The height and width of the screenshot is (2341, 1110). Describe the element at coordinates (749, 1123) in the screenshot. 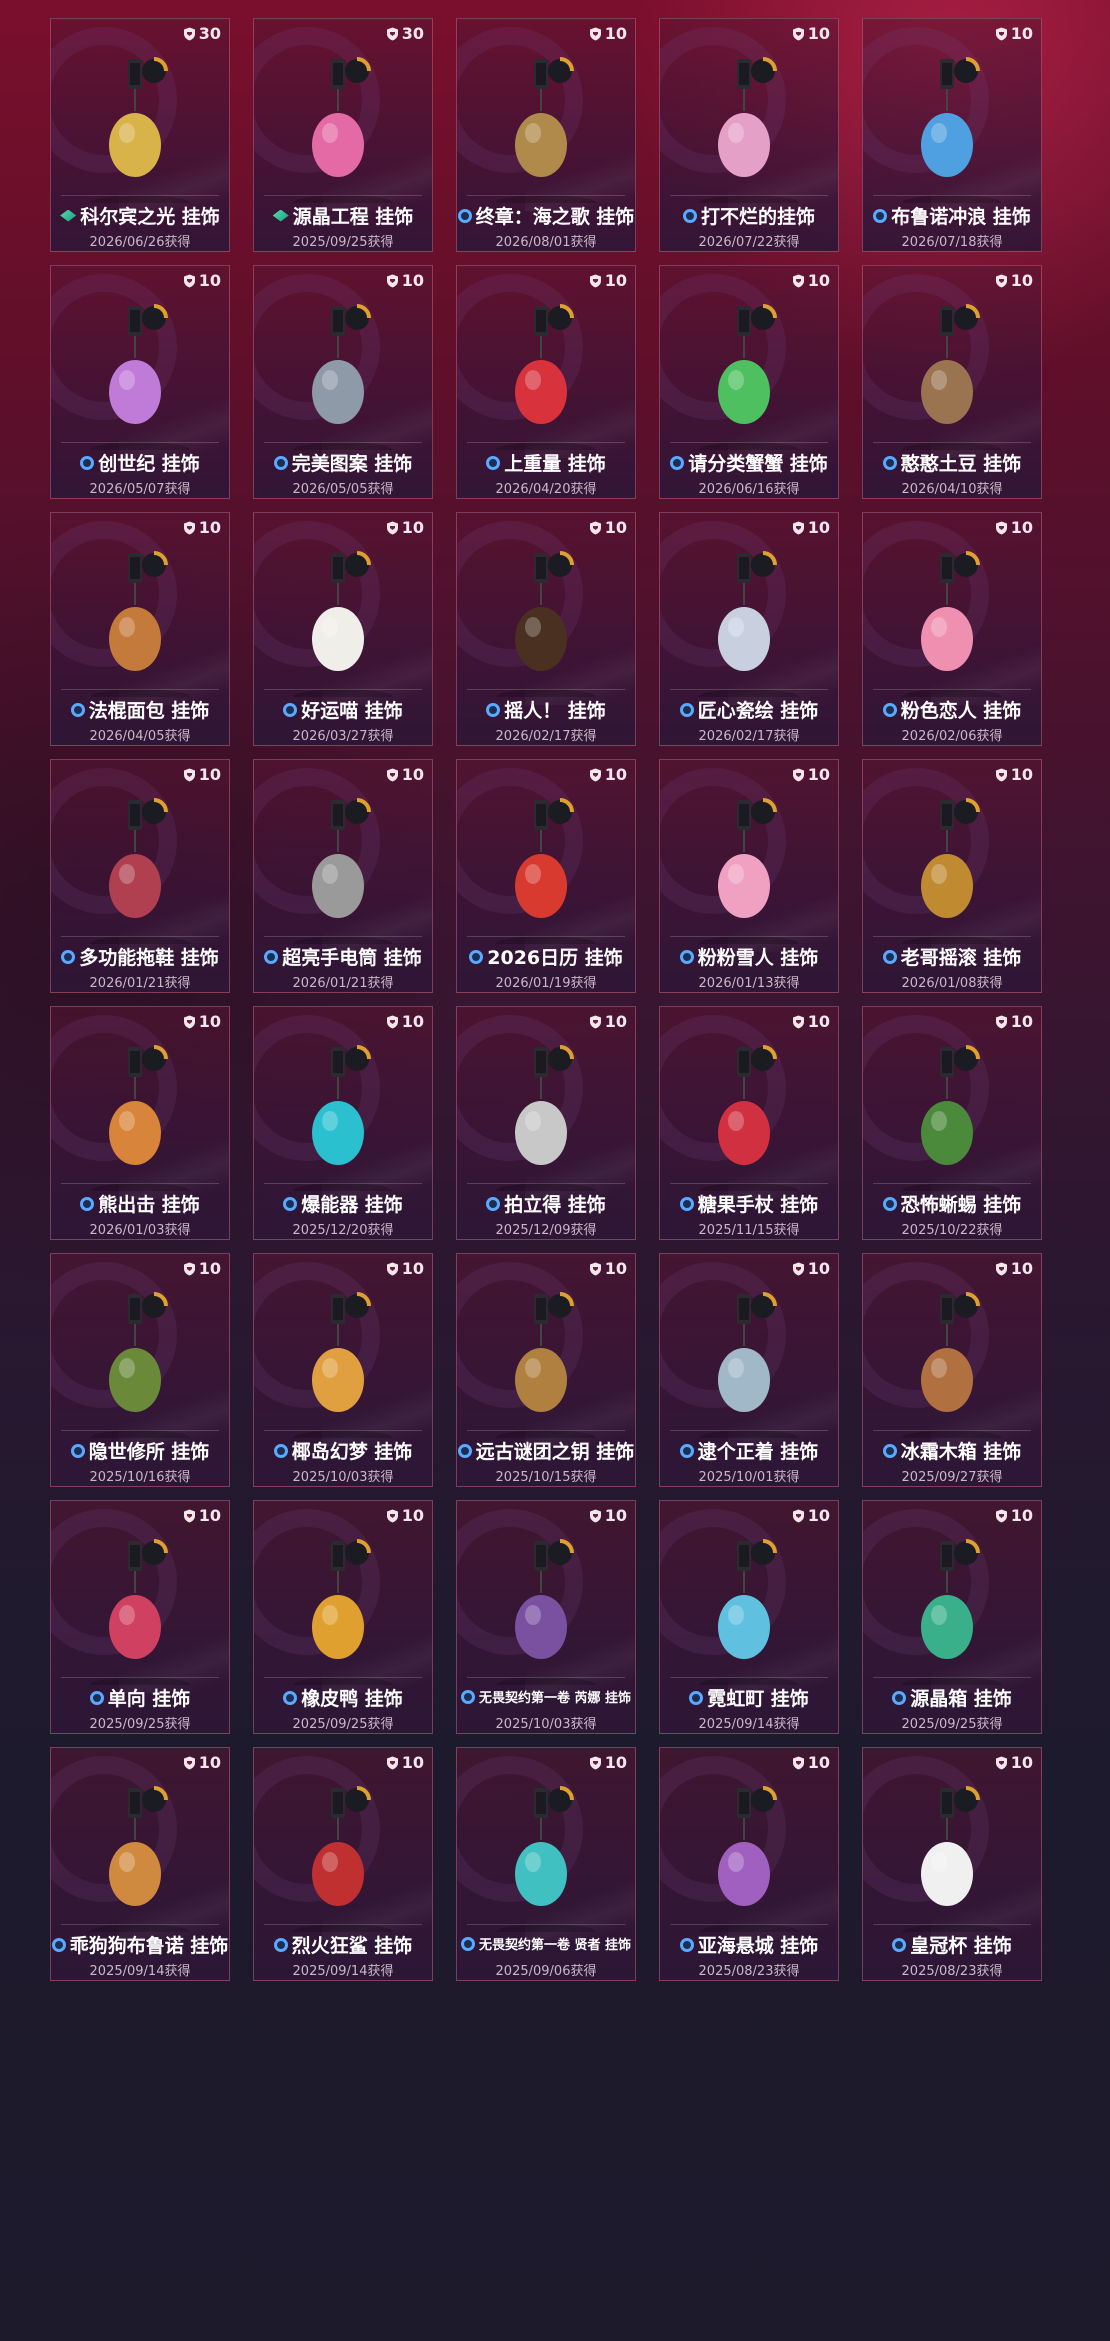

I see `buddy-card: 10 糖果手杖 挂饰 2025/11/15获得` at that location.